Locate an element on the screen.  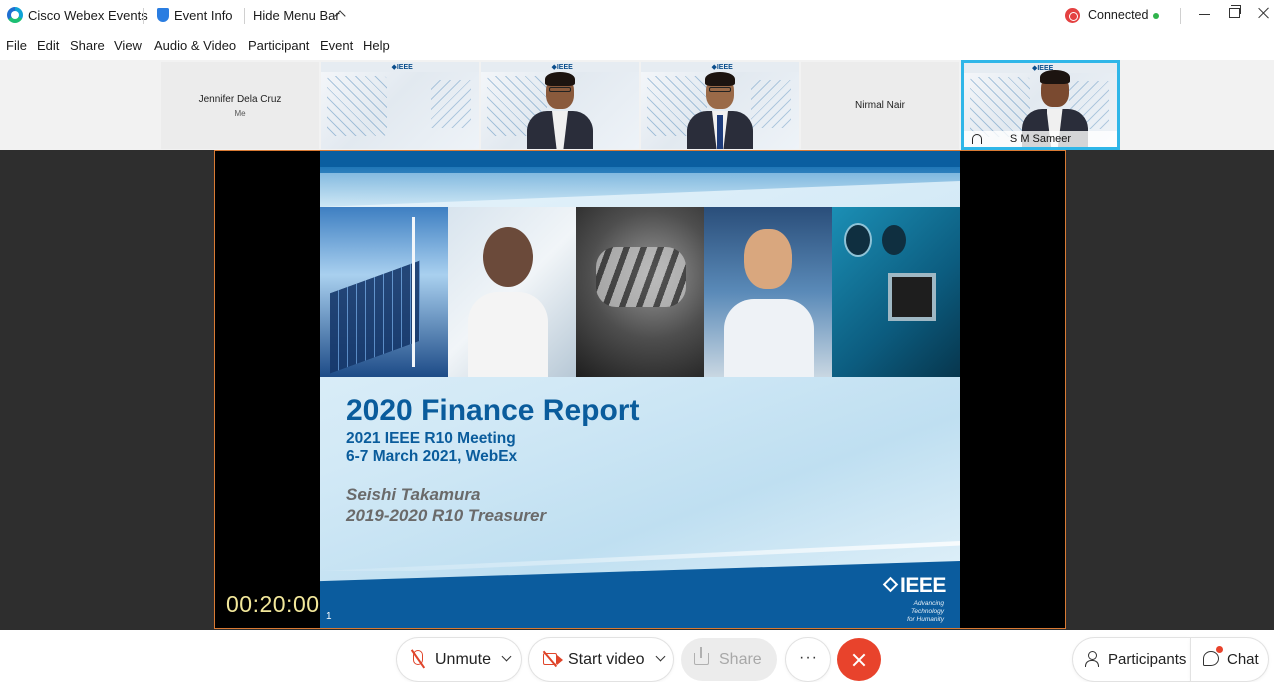
ieee-tagline-line: Advancing Technology is located at coordinates (927, 607).